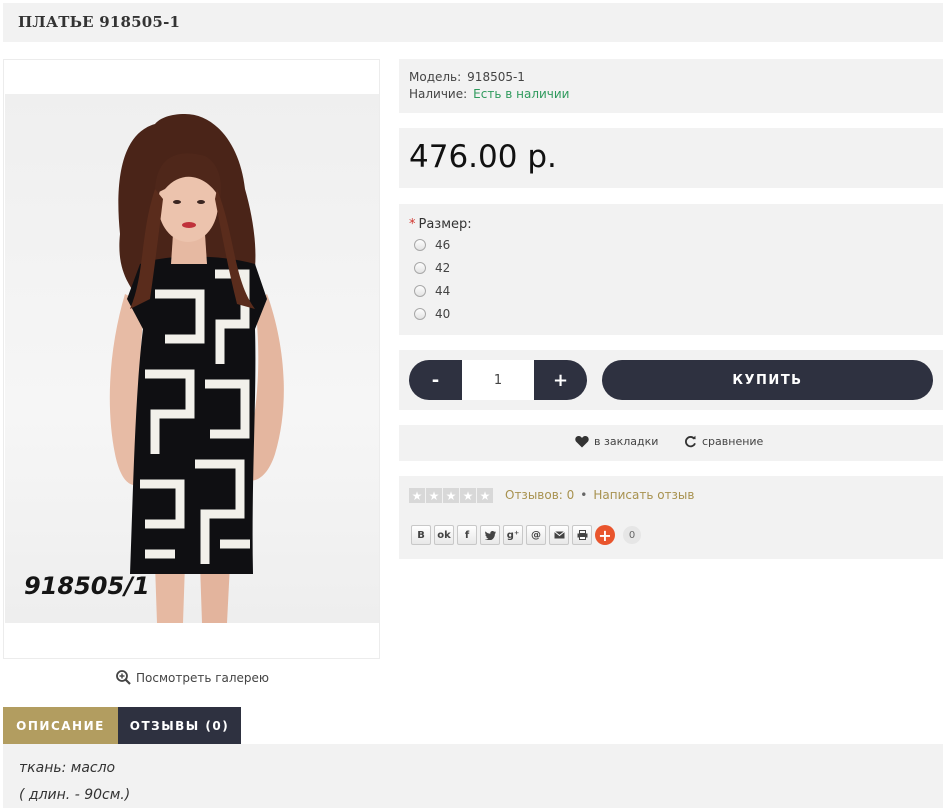  What do you see at coordinates (443, 314) in the screenshot?
I see `size-option-label: 40` at bounding box center [443, 314].